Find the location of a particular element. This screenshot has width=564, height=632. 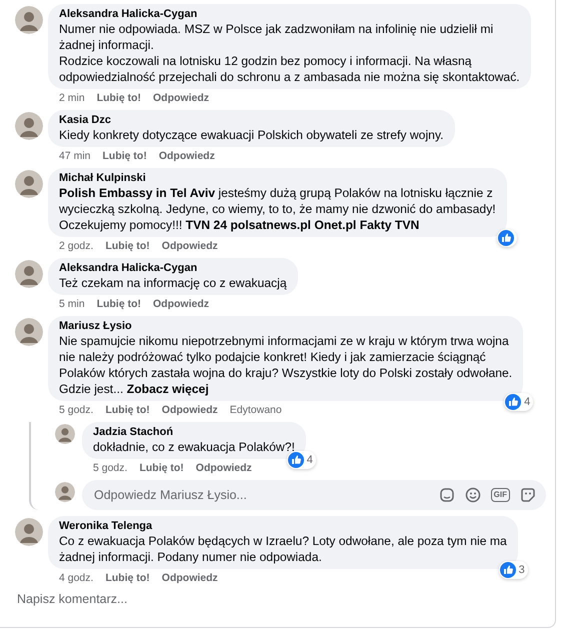

comment-text: Numer nie odpowiada. MSZ w Polsce jak zadzwoniłam na infolinię nie udzielił mi żadnej informacji. Rodzice koczowali na lotnisku 12 godzin bez pomocy i informacji. Na własną odpowiedzialność przejechali do schronu a z ambasada nie można się skontaktować. is located at coordinates (289, 53).